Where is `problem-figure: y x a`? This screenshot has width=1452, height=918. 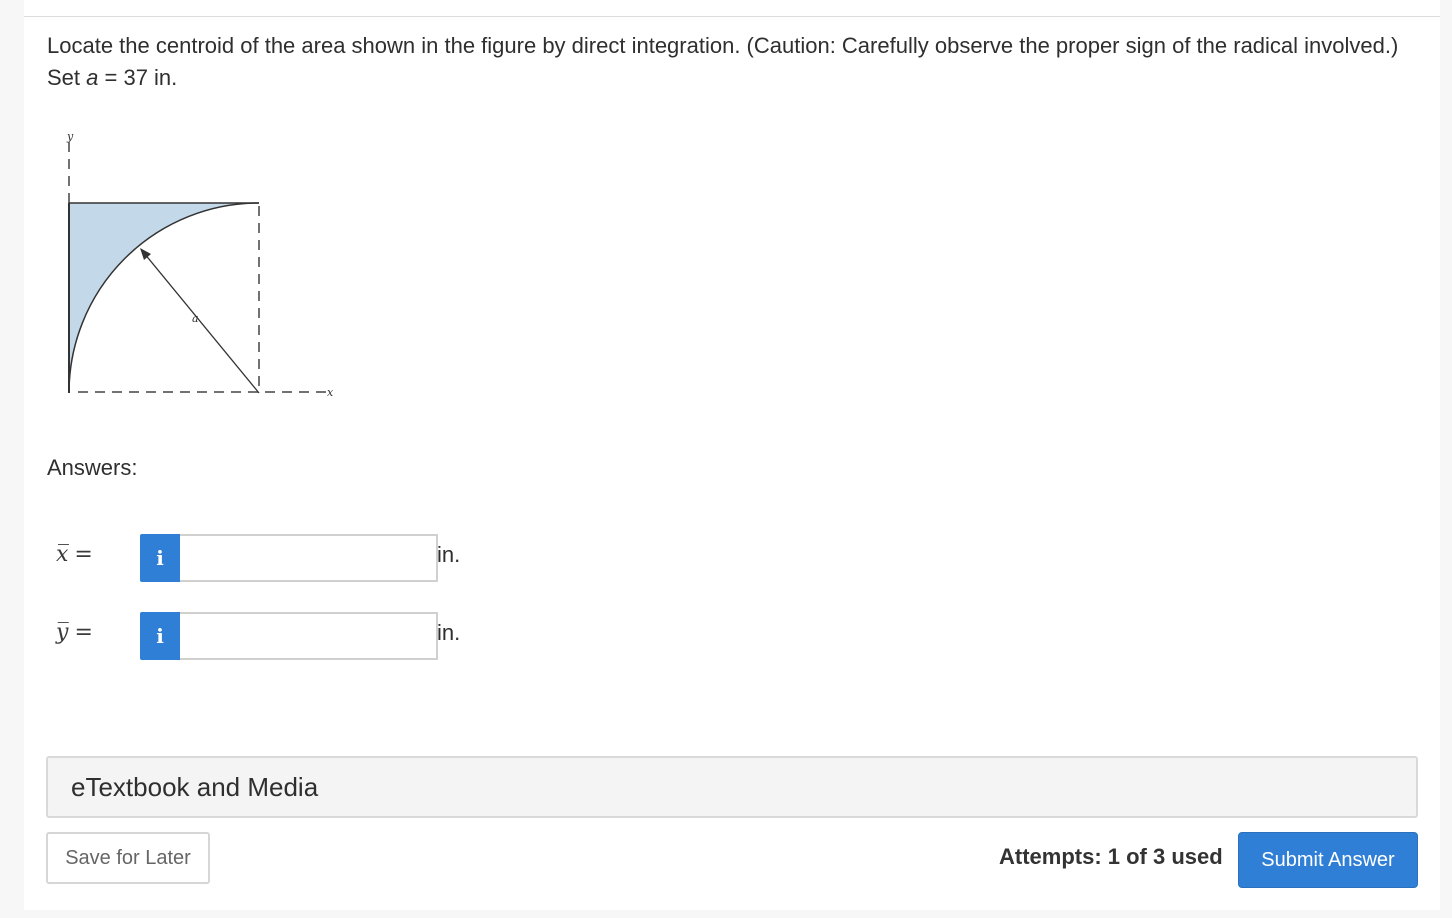 problem-figure: y x a is located at coordinates (200, 264).